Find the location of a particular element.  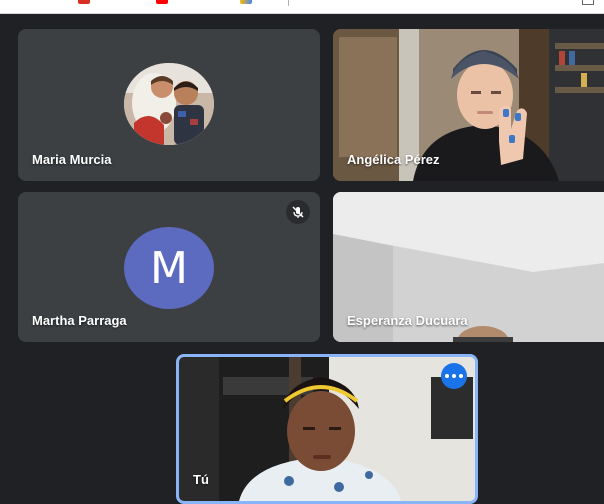

self-video-feed is located at coordinates (327, 429).